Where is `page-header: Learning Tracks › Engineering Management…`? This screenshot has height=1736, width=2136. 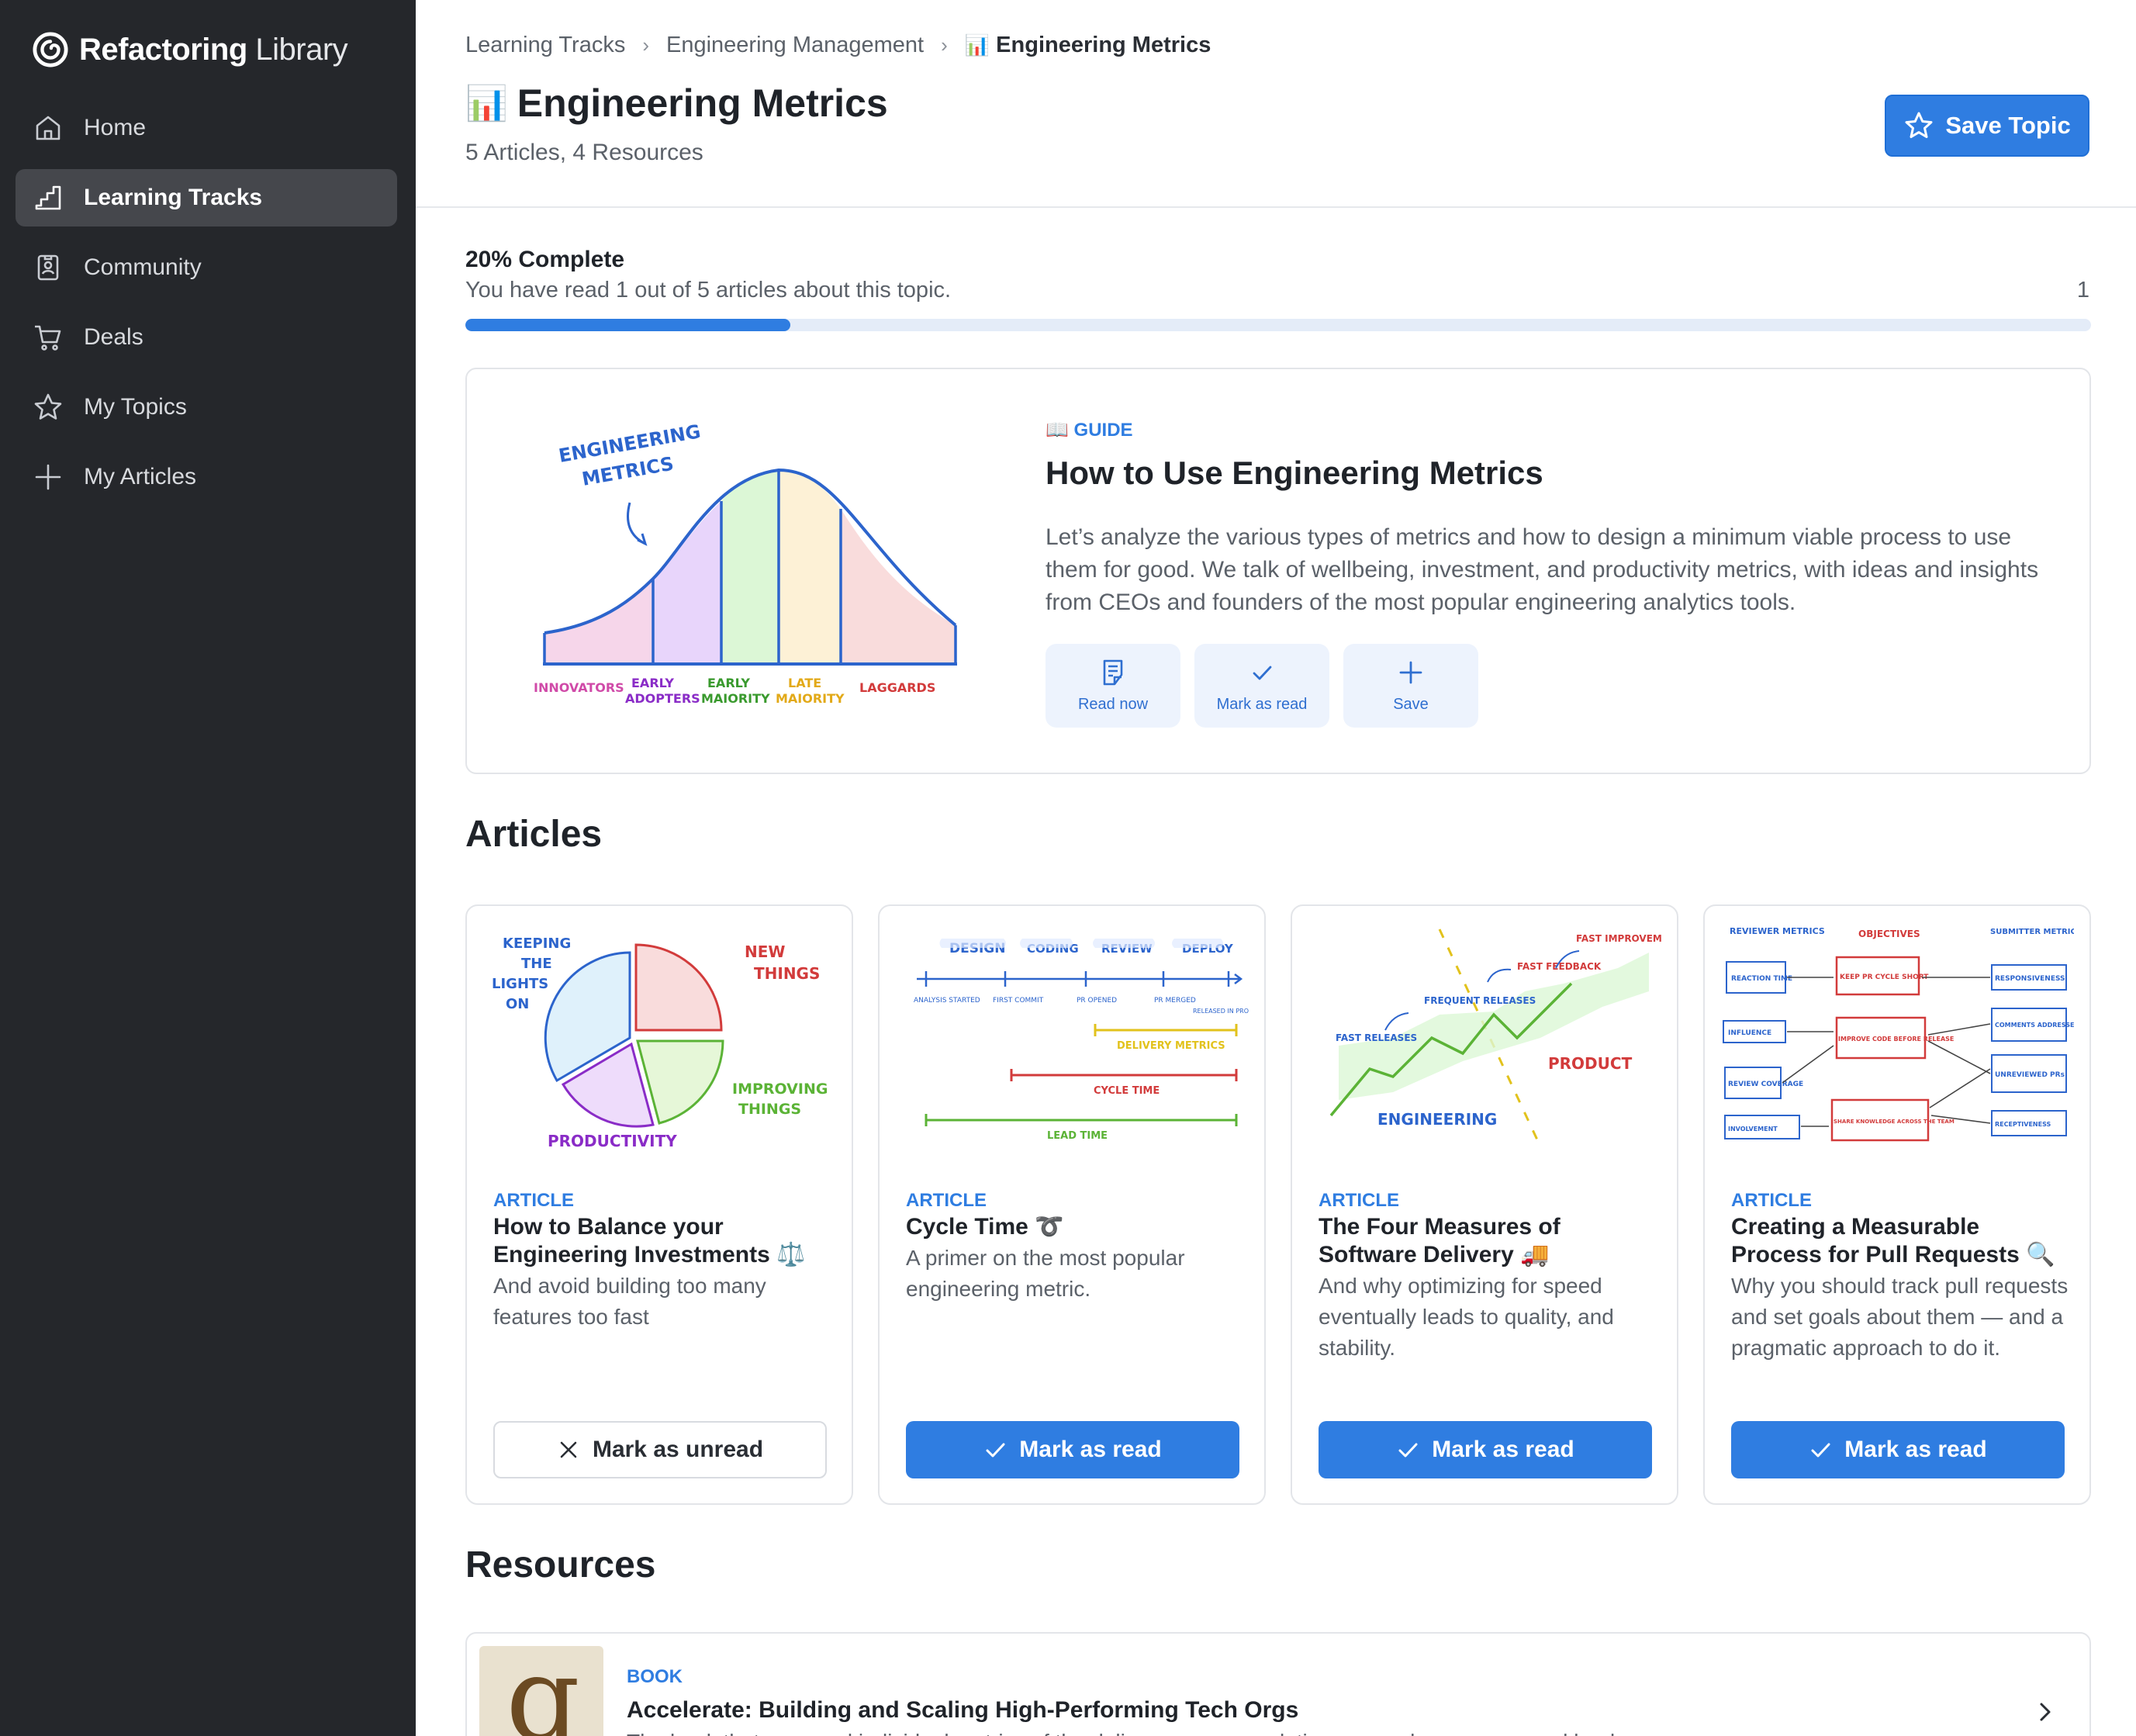 page-header: Learning Tracks › Engineering Management… is located at coordinates (1276, 104).